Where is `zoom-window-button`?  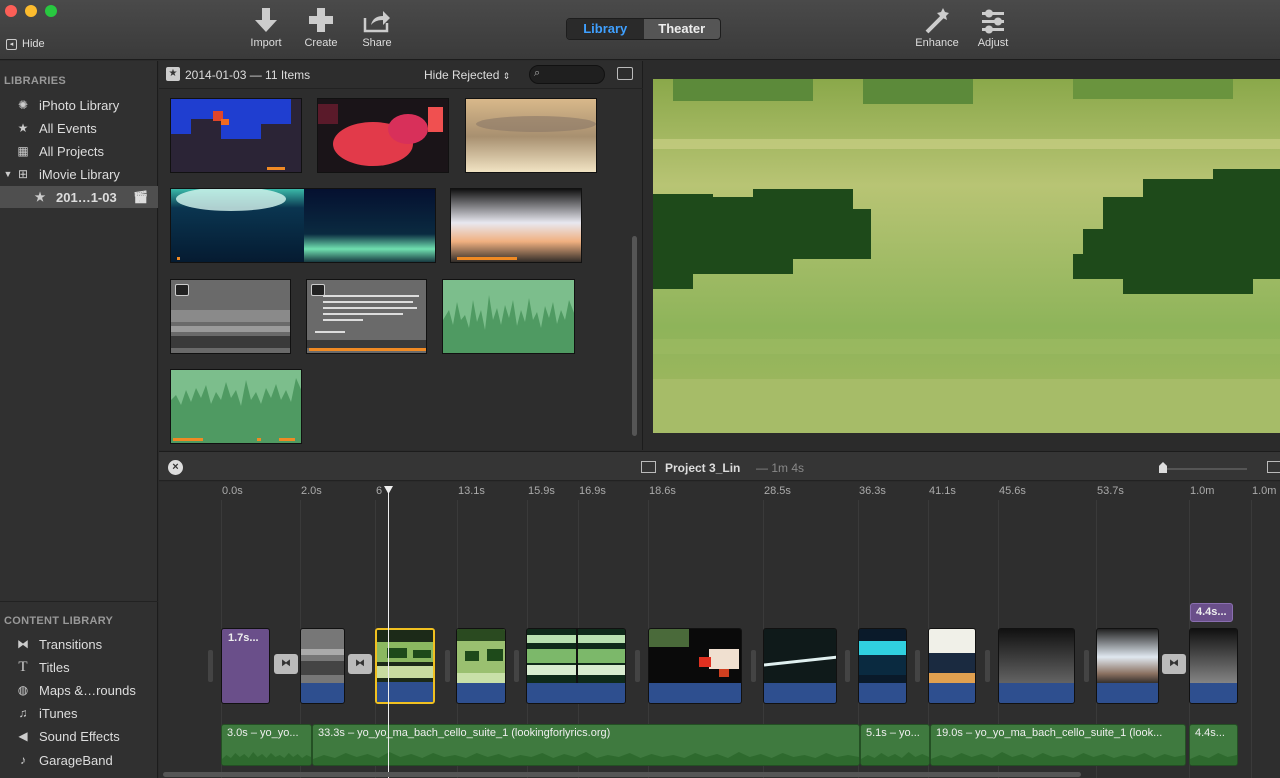 zoom-window-button is located at coordinates (51, 11).